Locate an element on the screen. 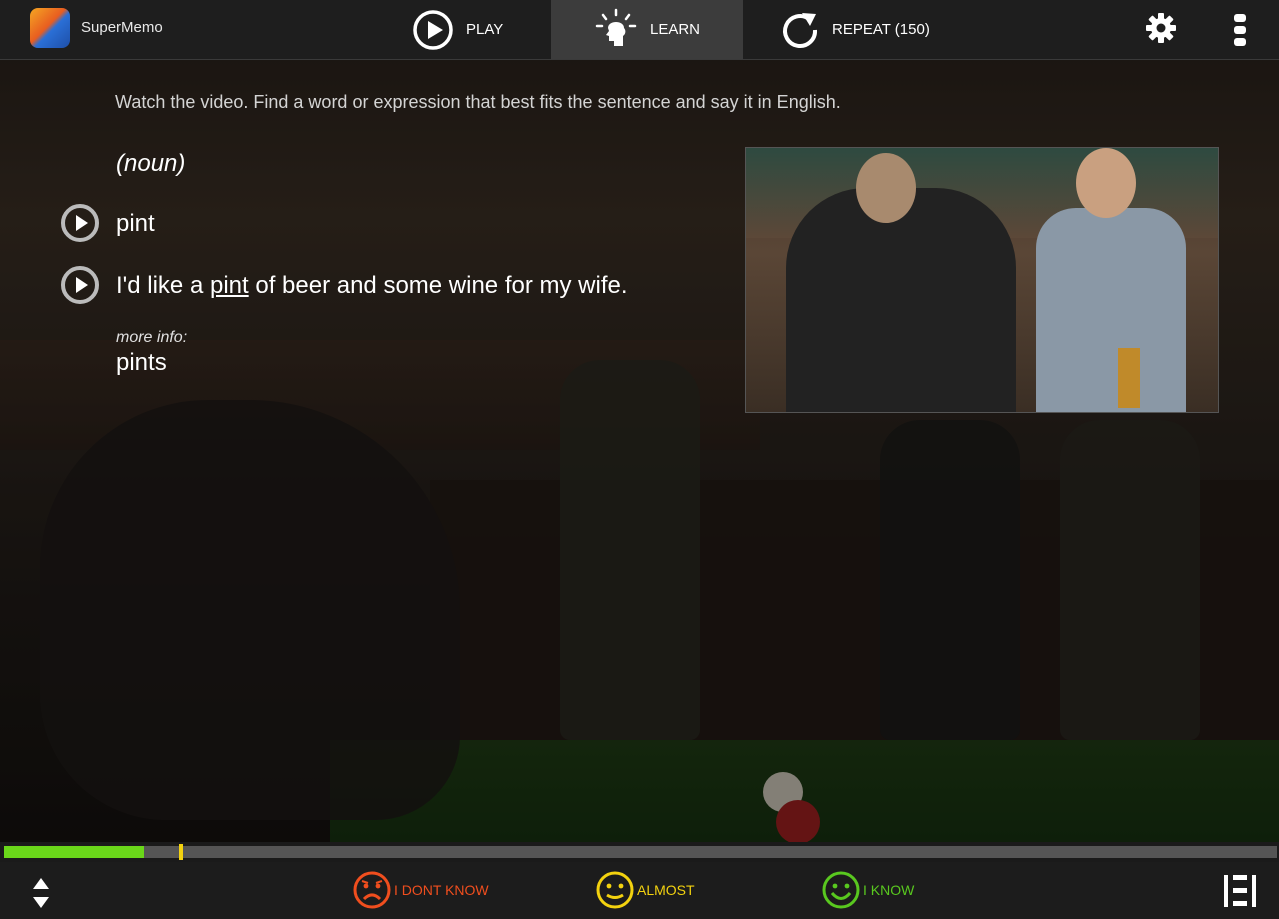 This screenshot has width=1279, height=919. course-list-icon is located at coordinates (1240, 891).